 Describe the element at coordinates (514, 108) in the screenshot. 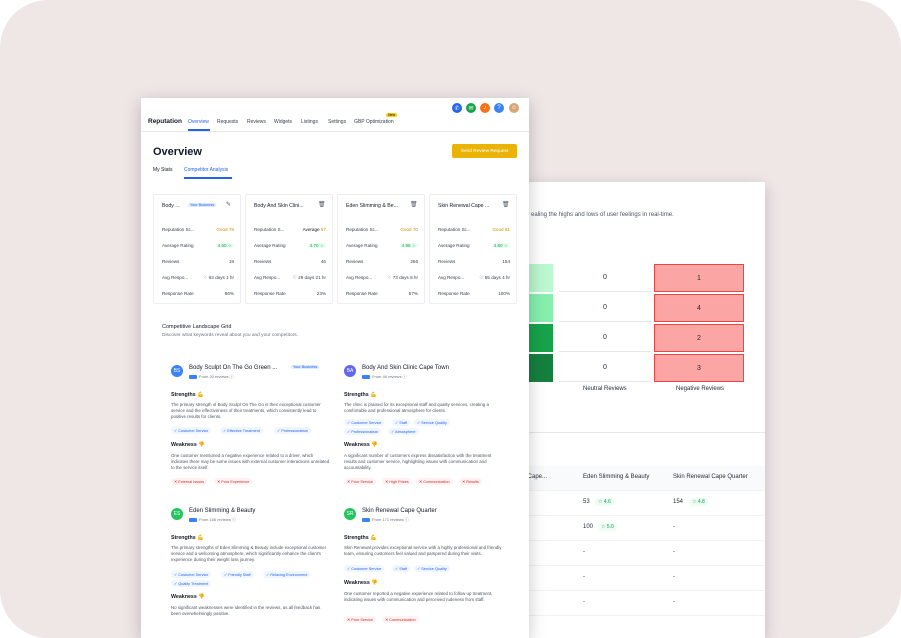

I see `avatar: ☺` at that location.